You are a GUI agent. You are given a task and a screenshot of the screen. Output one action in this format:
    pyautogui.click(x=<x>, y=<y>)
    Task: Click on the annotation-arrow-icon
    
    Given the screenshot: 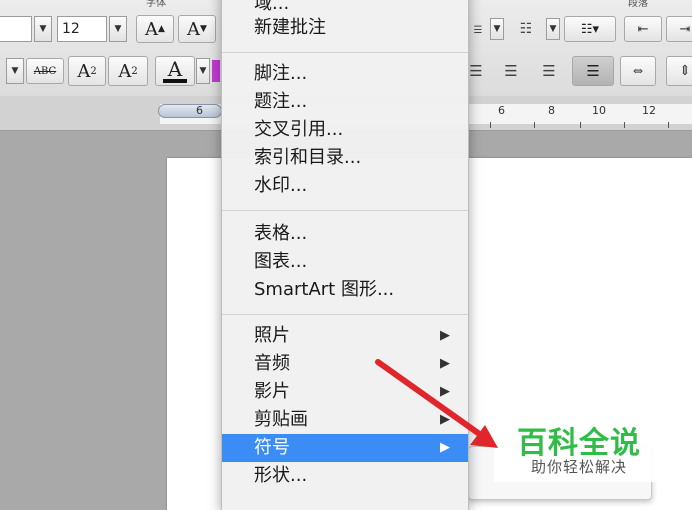 What is the action you would take?
    pyautogui.click(x=436, y=403)
    